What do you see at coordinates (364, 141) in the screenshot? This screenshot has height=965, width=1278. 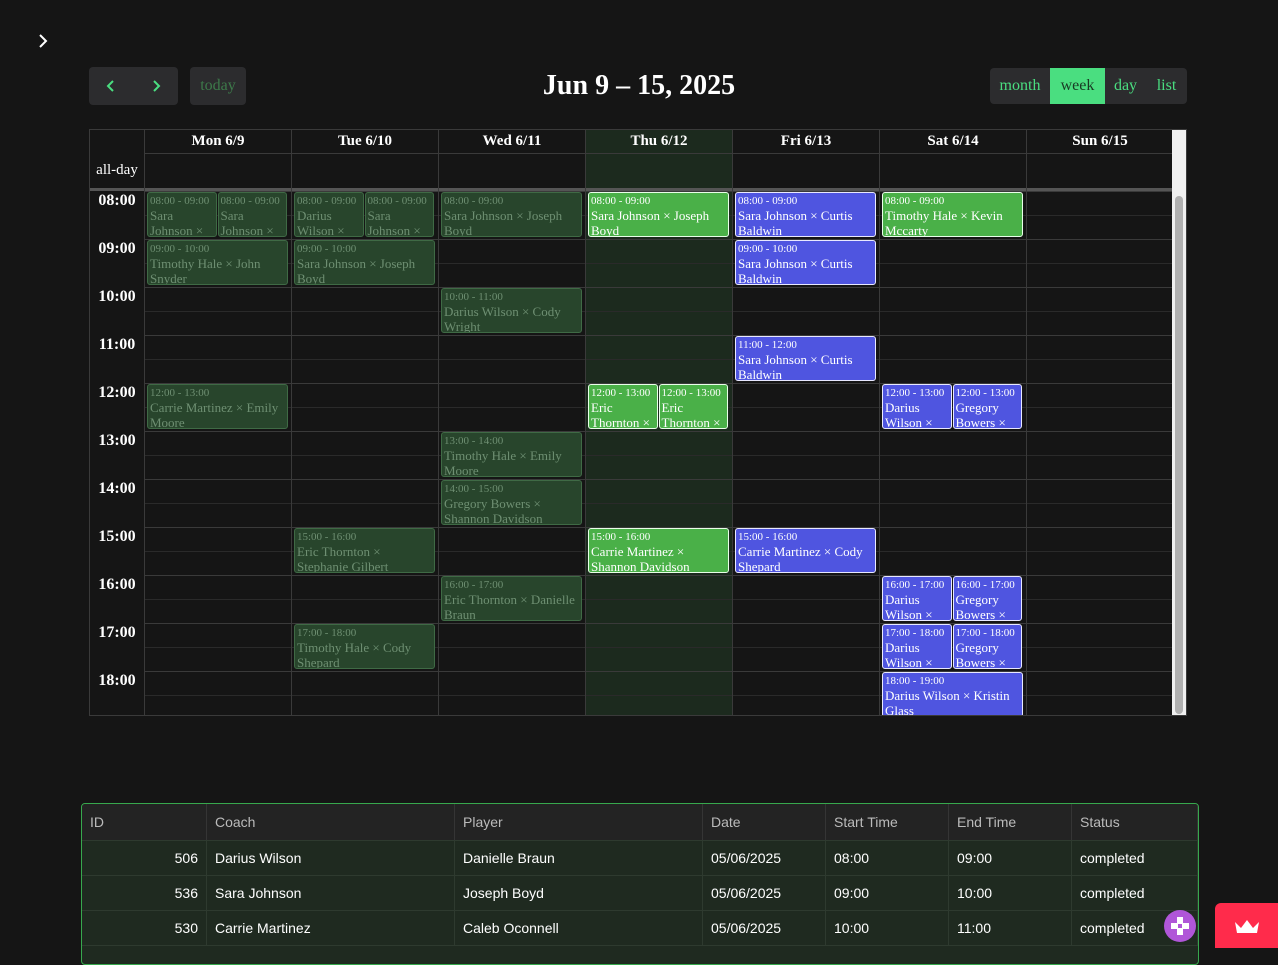 I see `day-header: Tue 6/10` at bounding box center [364, 141].